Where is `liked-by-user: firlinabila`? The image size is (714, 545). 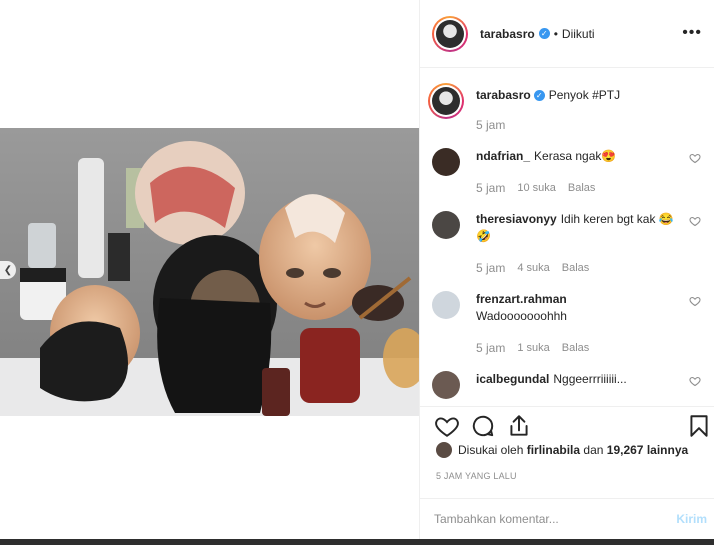
liked-by-user: firlinabila is located at coordinates (553, 450).